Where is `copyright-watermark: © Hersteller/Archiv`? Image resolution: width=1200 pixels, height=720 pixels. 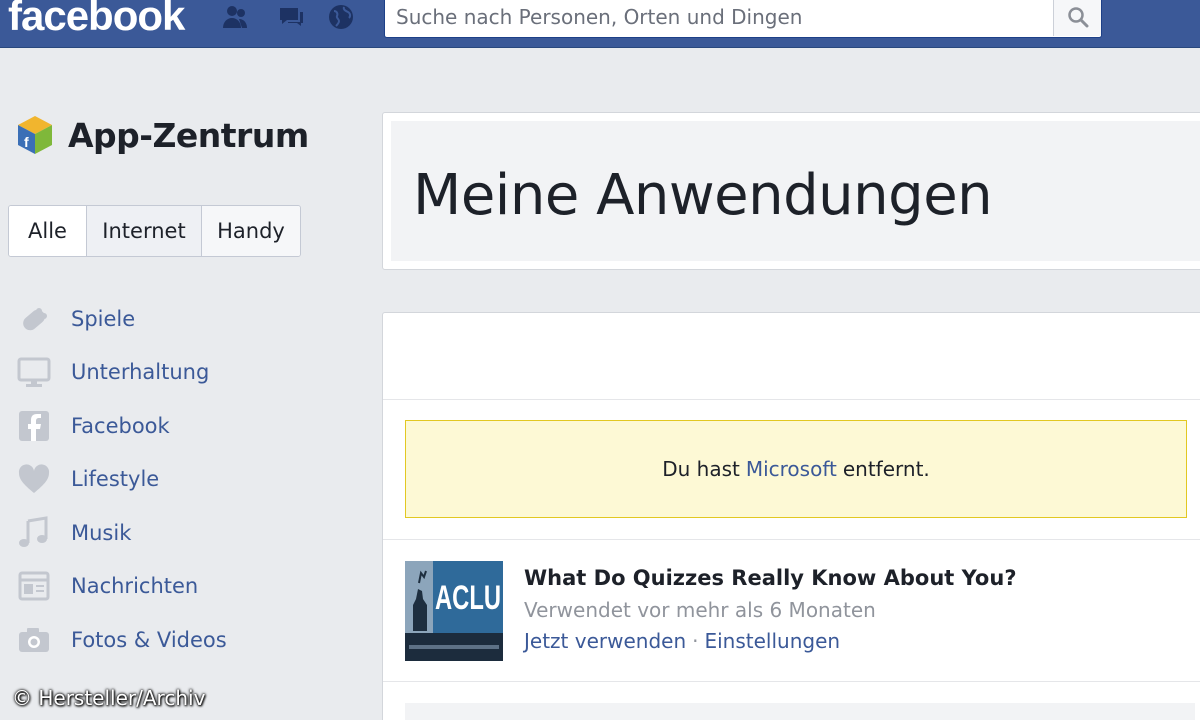 copyright-watermark: © Hersteller/Archiv is located at coordinates (109, 698).